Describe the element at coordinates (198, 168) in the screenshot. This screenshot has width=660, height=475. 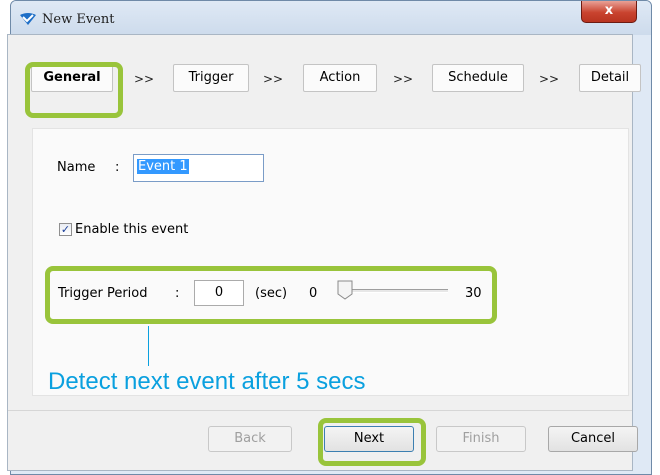
I see `event-name-input: Event 1` at that location.